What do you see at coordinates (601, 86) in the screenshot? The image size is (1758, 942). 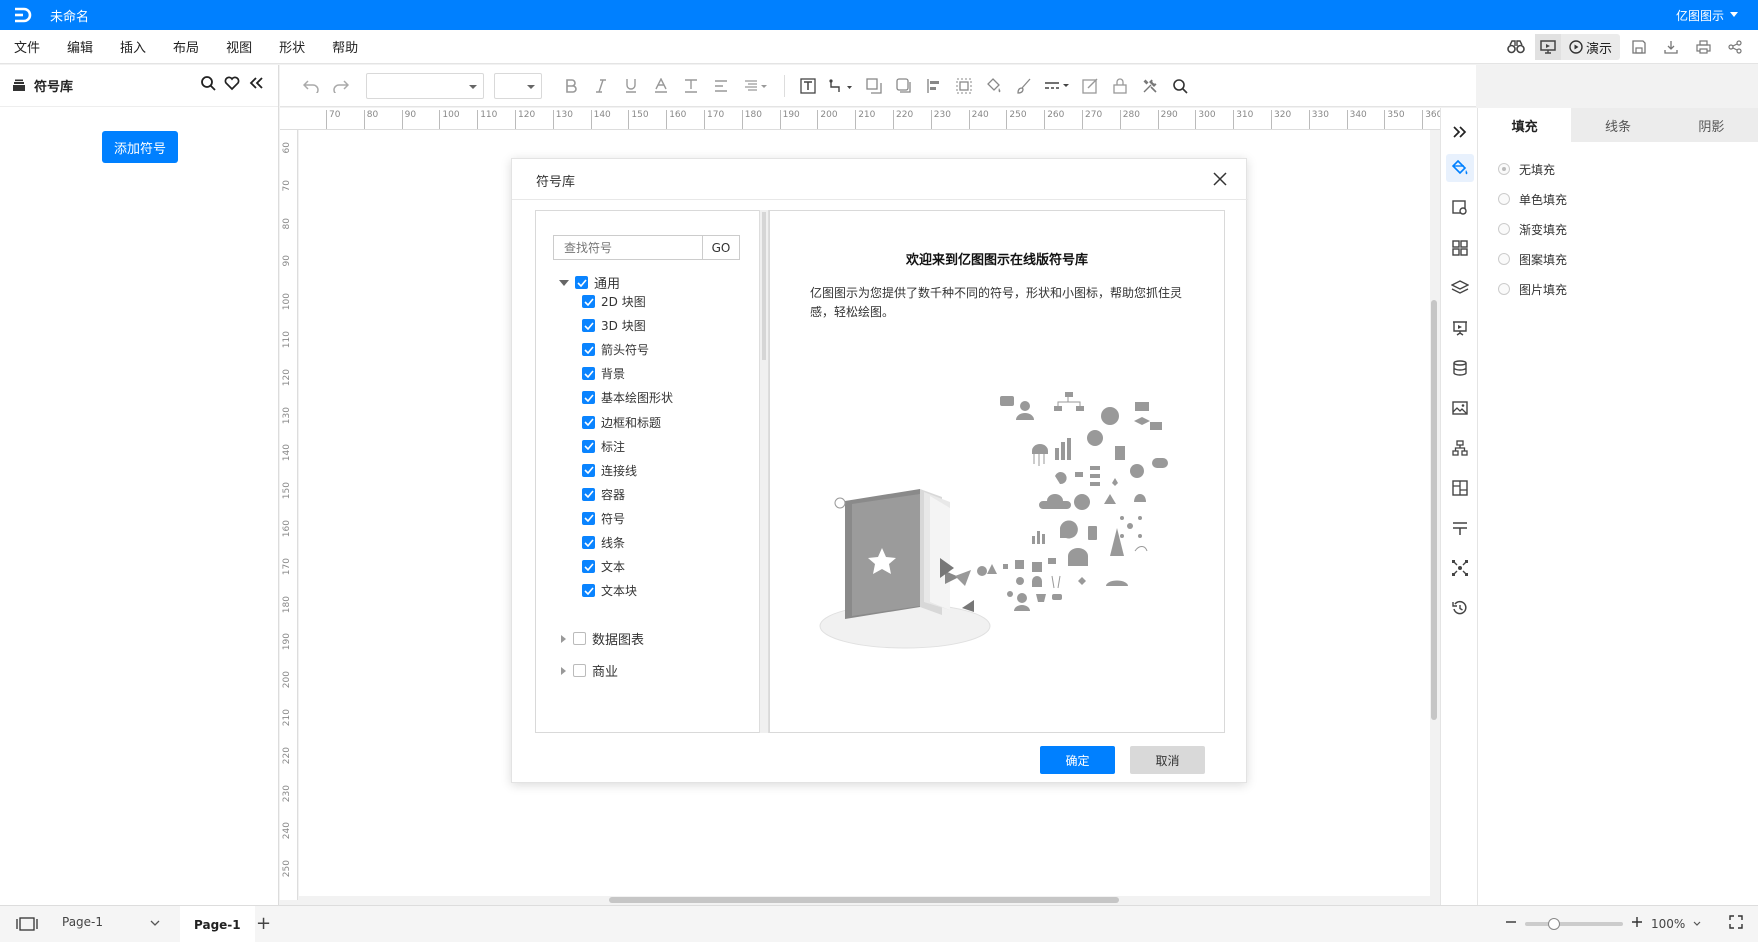 I see `italic-icon` at bounding box center [601, 86].